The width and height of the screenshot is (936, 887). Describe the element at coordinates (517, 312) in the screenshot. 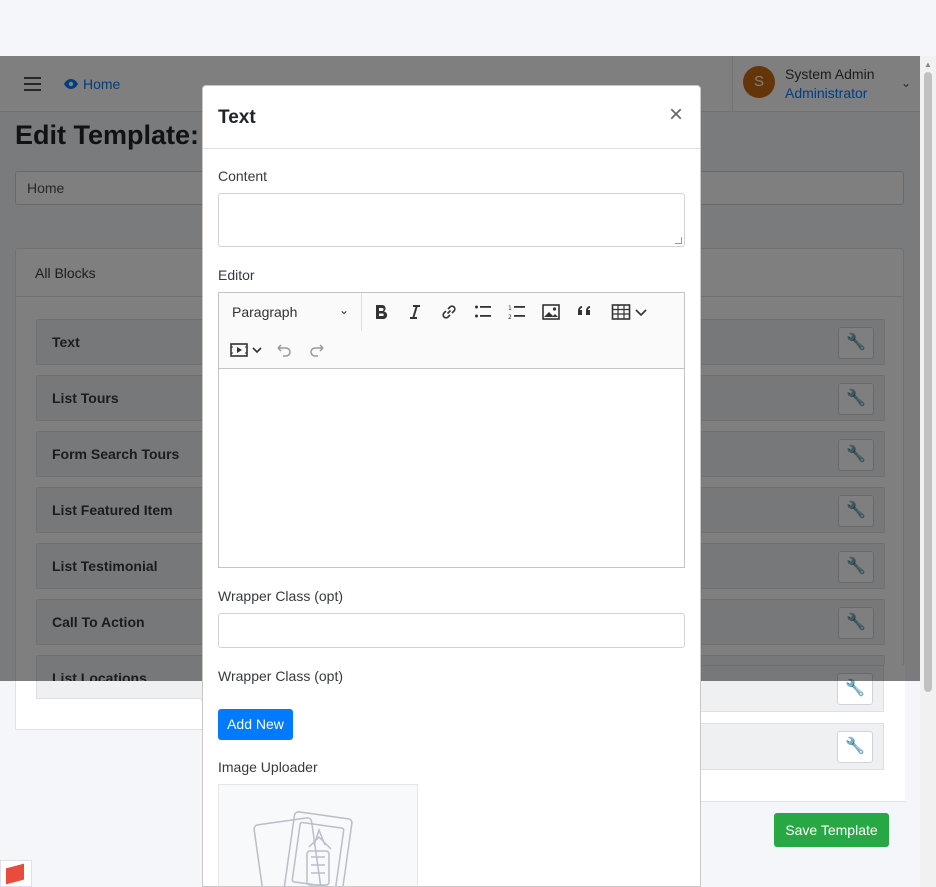

I see `numbered-list-icon: 12` at that location.